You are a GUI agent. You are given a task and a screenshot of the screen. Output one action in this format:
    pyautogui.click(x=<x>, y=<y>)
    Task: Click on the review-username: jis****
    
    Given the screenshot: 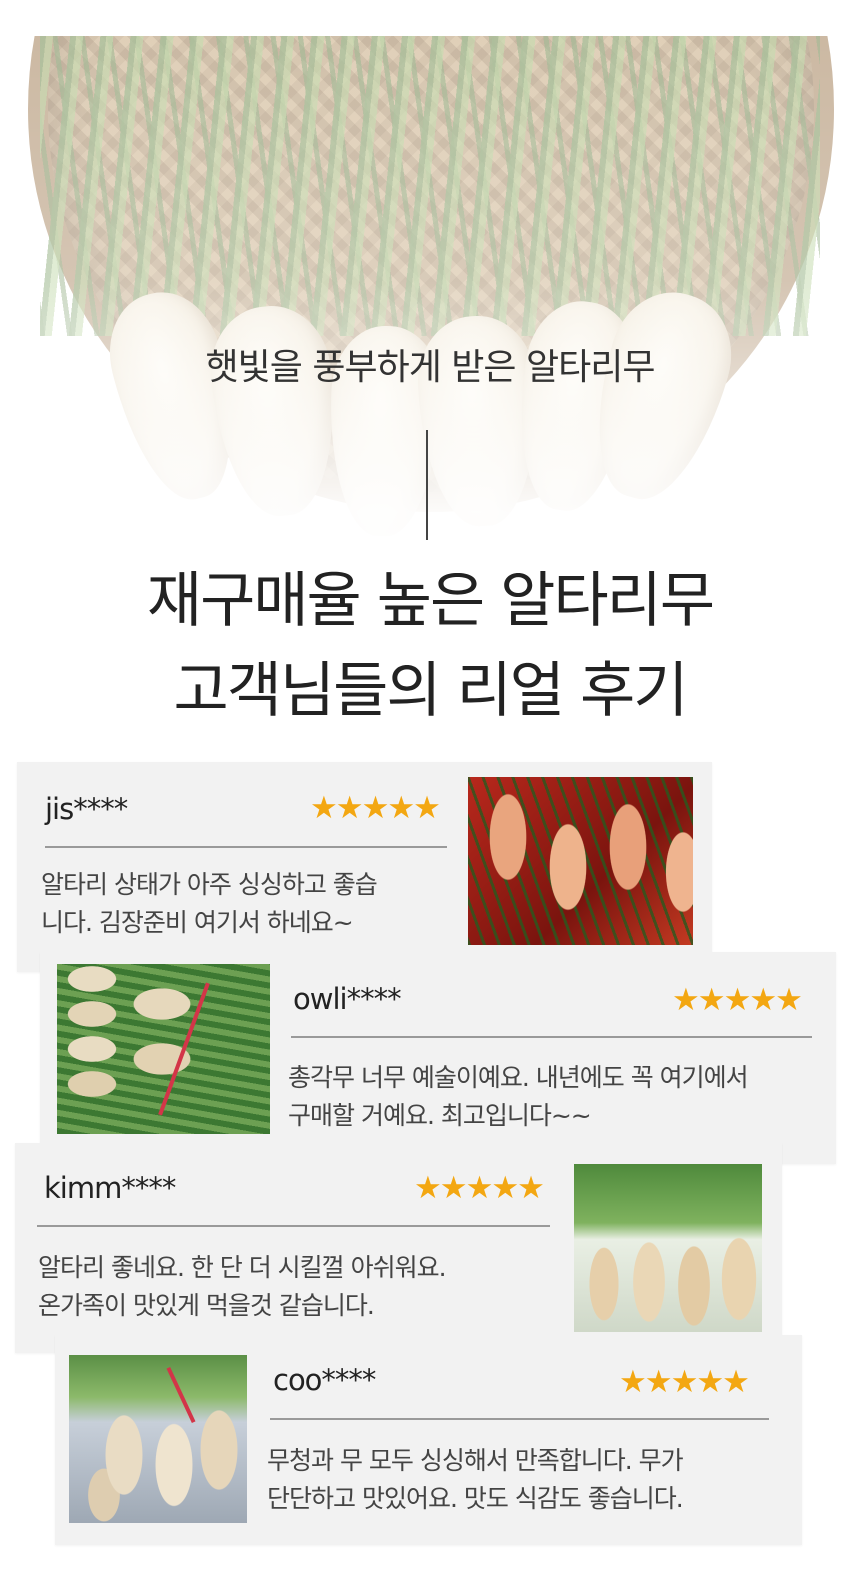 What is the action you would take?
    pyautogui.click(x=86, y=809)
    